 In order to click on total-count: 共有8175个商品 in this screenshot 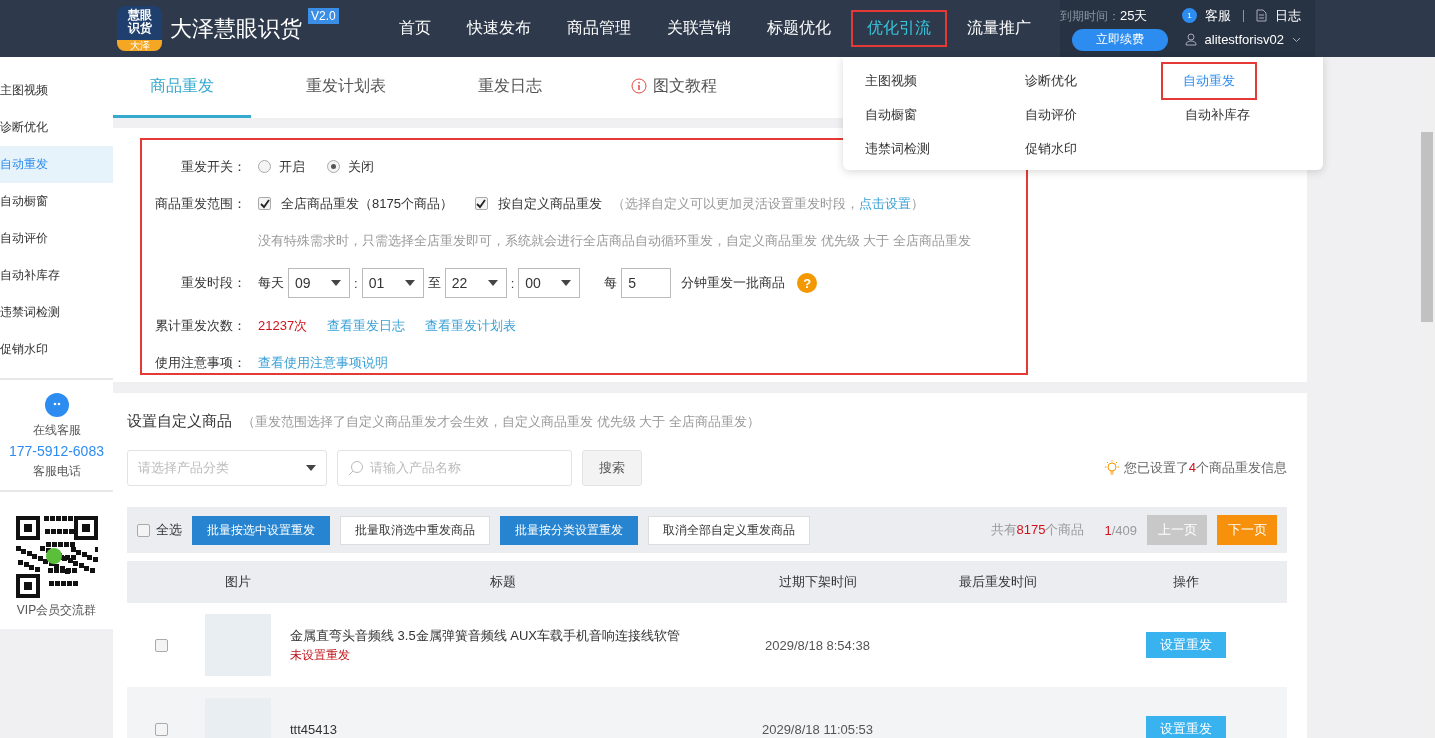, I will do `click(1037, 530)`.